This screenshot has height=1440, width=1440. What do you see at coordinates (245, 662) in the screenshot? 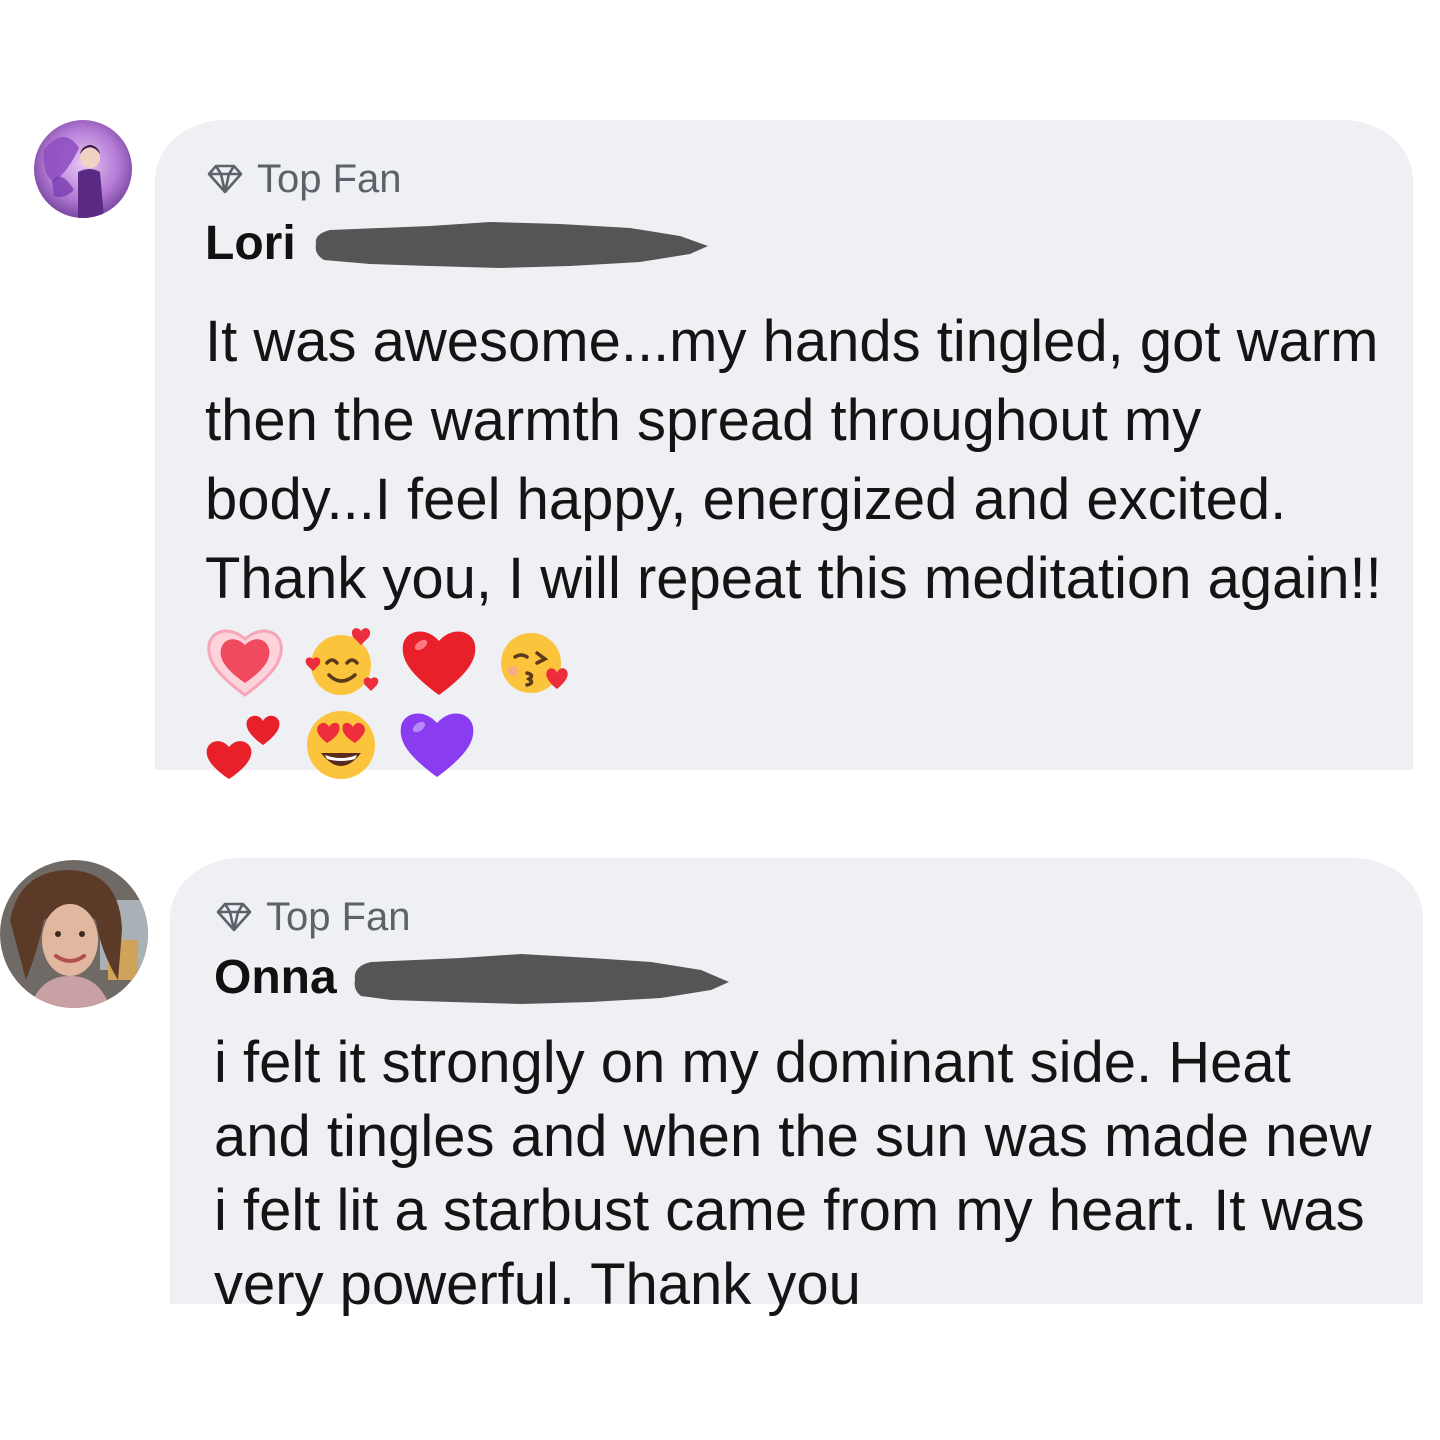
I see `sparkling-heart-icon` at bounding box center [245, 662].